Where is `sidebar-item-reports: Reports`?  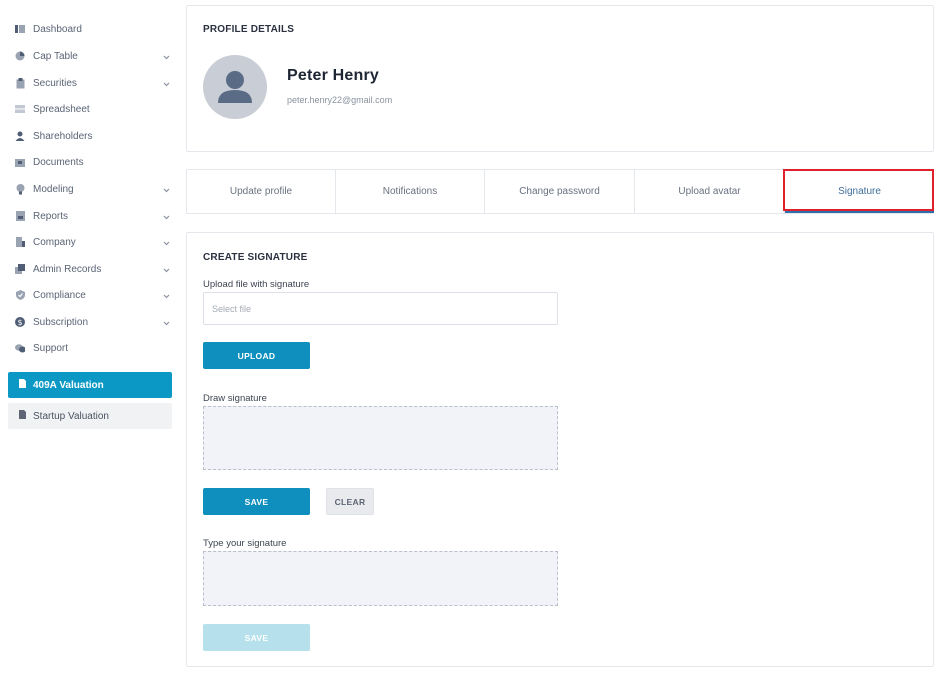 sidebar-item-reports: Reports is located at coordinates (90, 216).